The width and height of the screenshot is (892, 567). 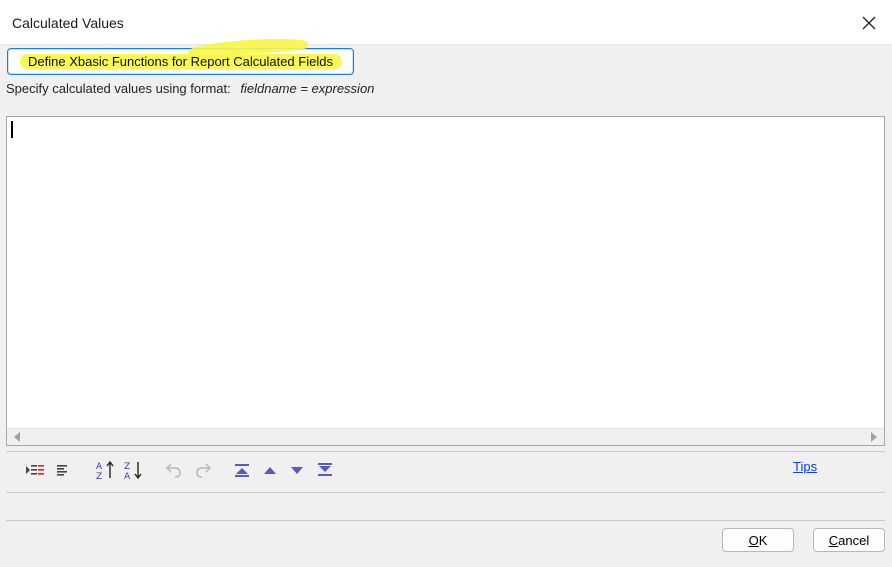 I want to click on title-bar: Calculated Values, so click(x=446, y=22).